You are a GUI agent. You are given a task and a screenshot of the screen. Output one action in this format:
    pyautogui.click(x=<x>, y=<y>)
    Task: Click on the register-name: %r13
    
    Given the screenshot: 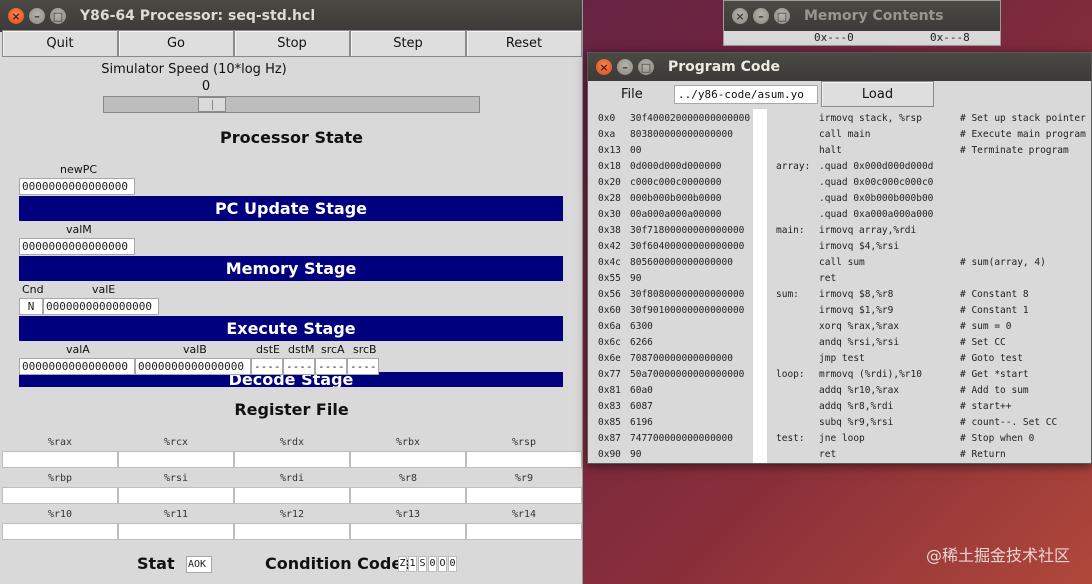 What is the action you would take?
    pyautogui.click(x=408, y=514)
    